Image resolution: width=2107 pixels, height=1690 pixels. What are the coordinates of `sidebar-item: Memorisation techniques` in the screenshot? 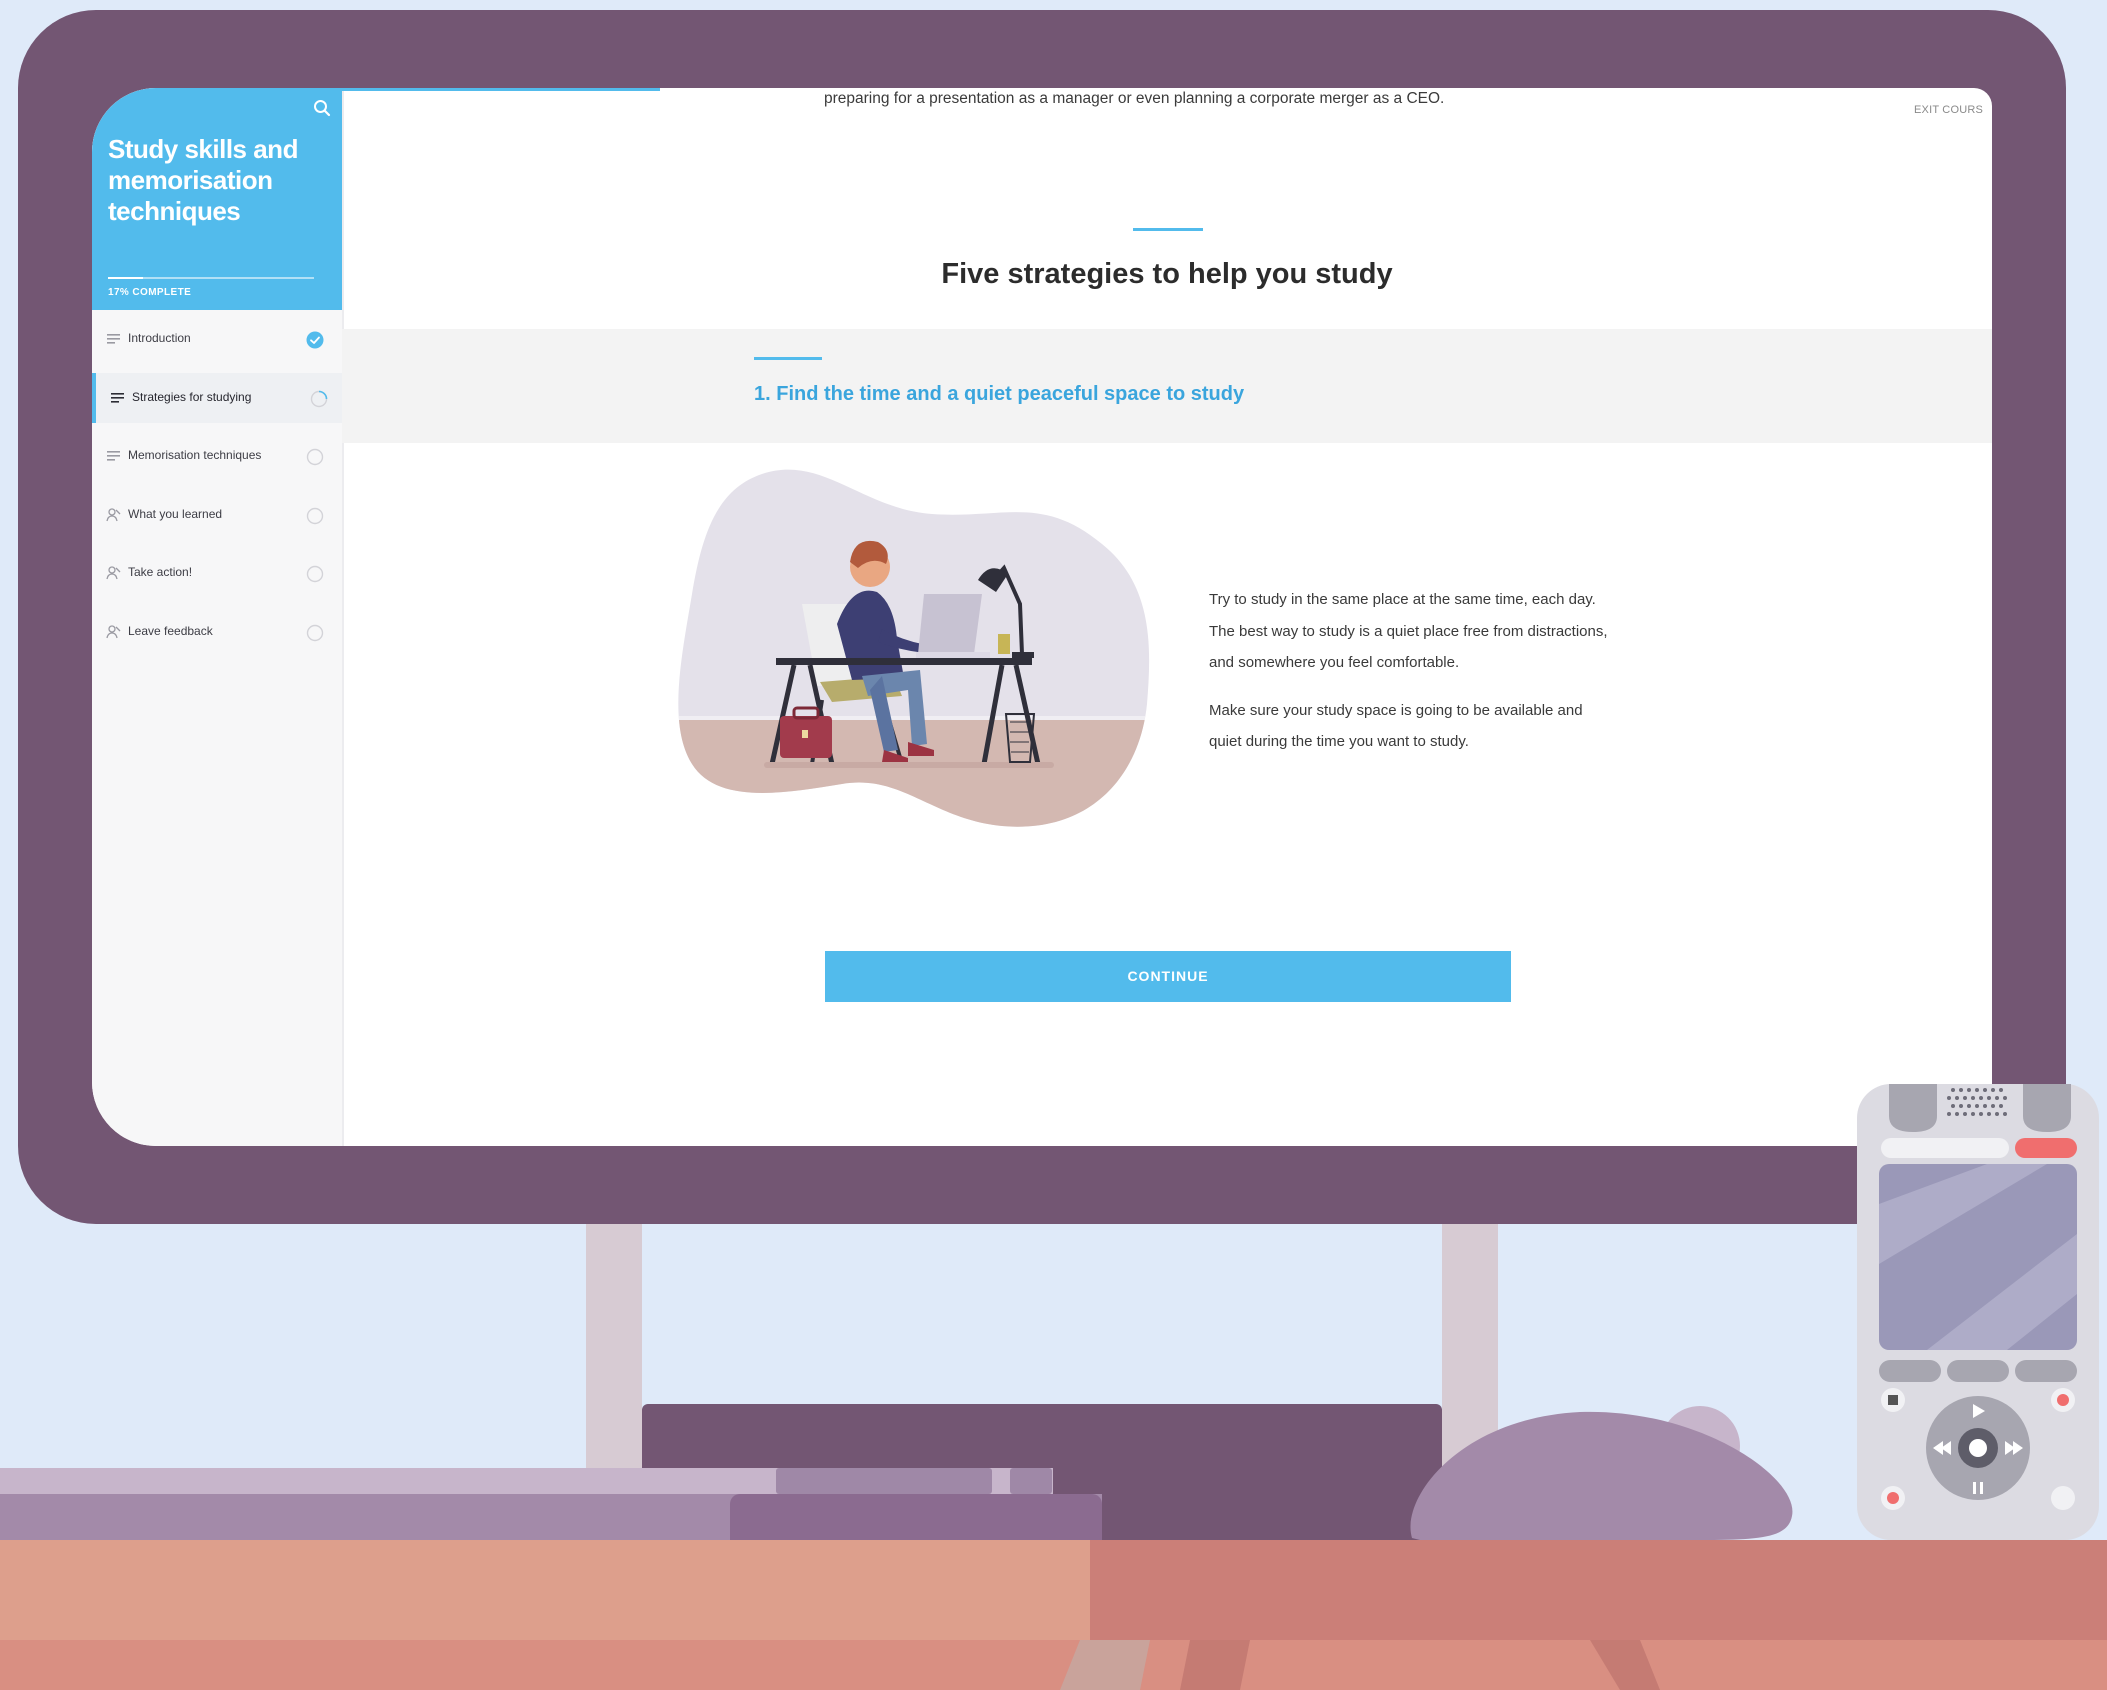 It's located at (217, 456).